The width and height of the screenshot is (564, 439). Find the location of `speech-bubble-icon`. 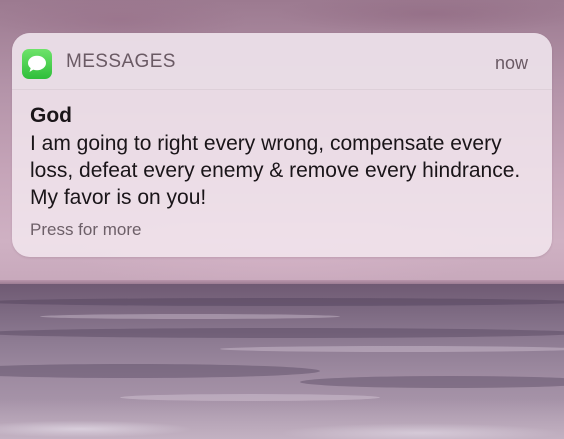

speech-bubble-icon is located at coordinates (37, 63).